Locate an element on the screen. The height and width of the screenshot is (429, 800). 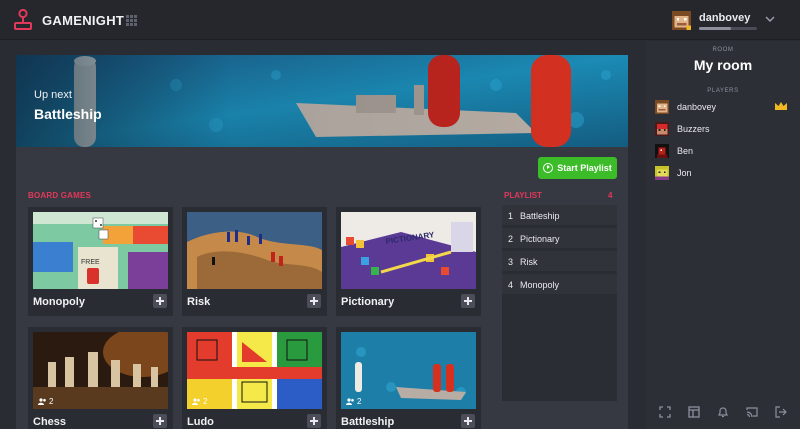
joystick-logo-icon is located at coordinates (23, 20).